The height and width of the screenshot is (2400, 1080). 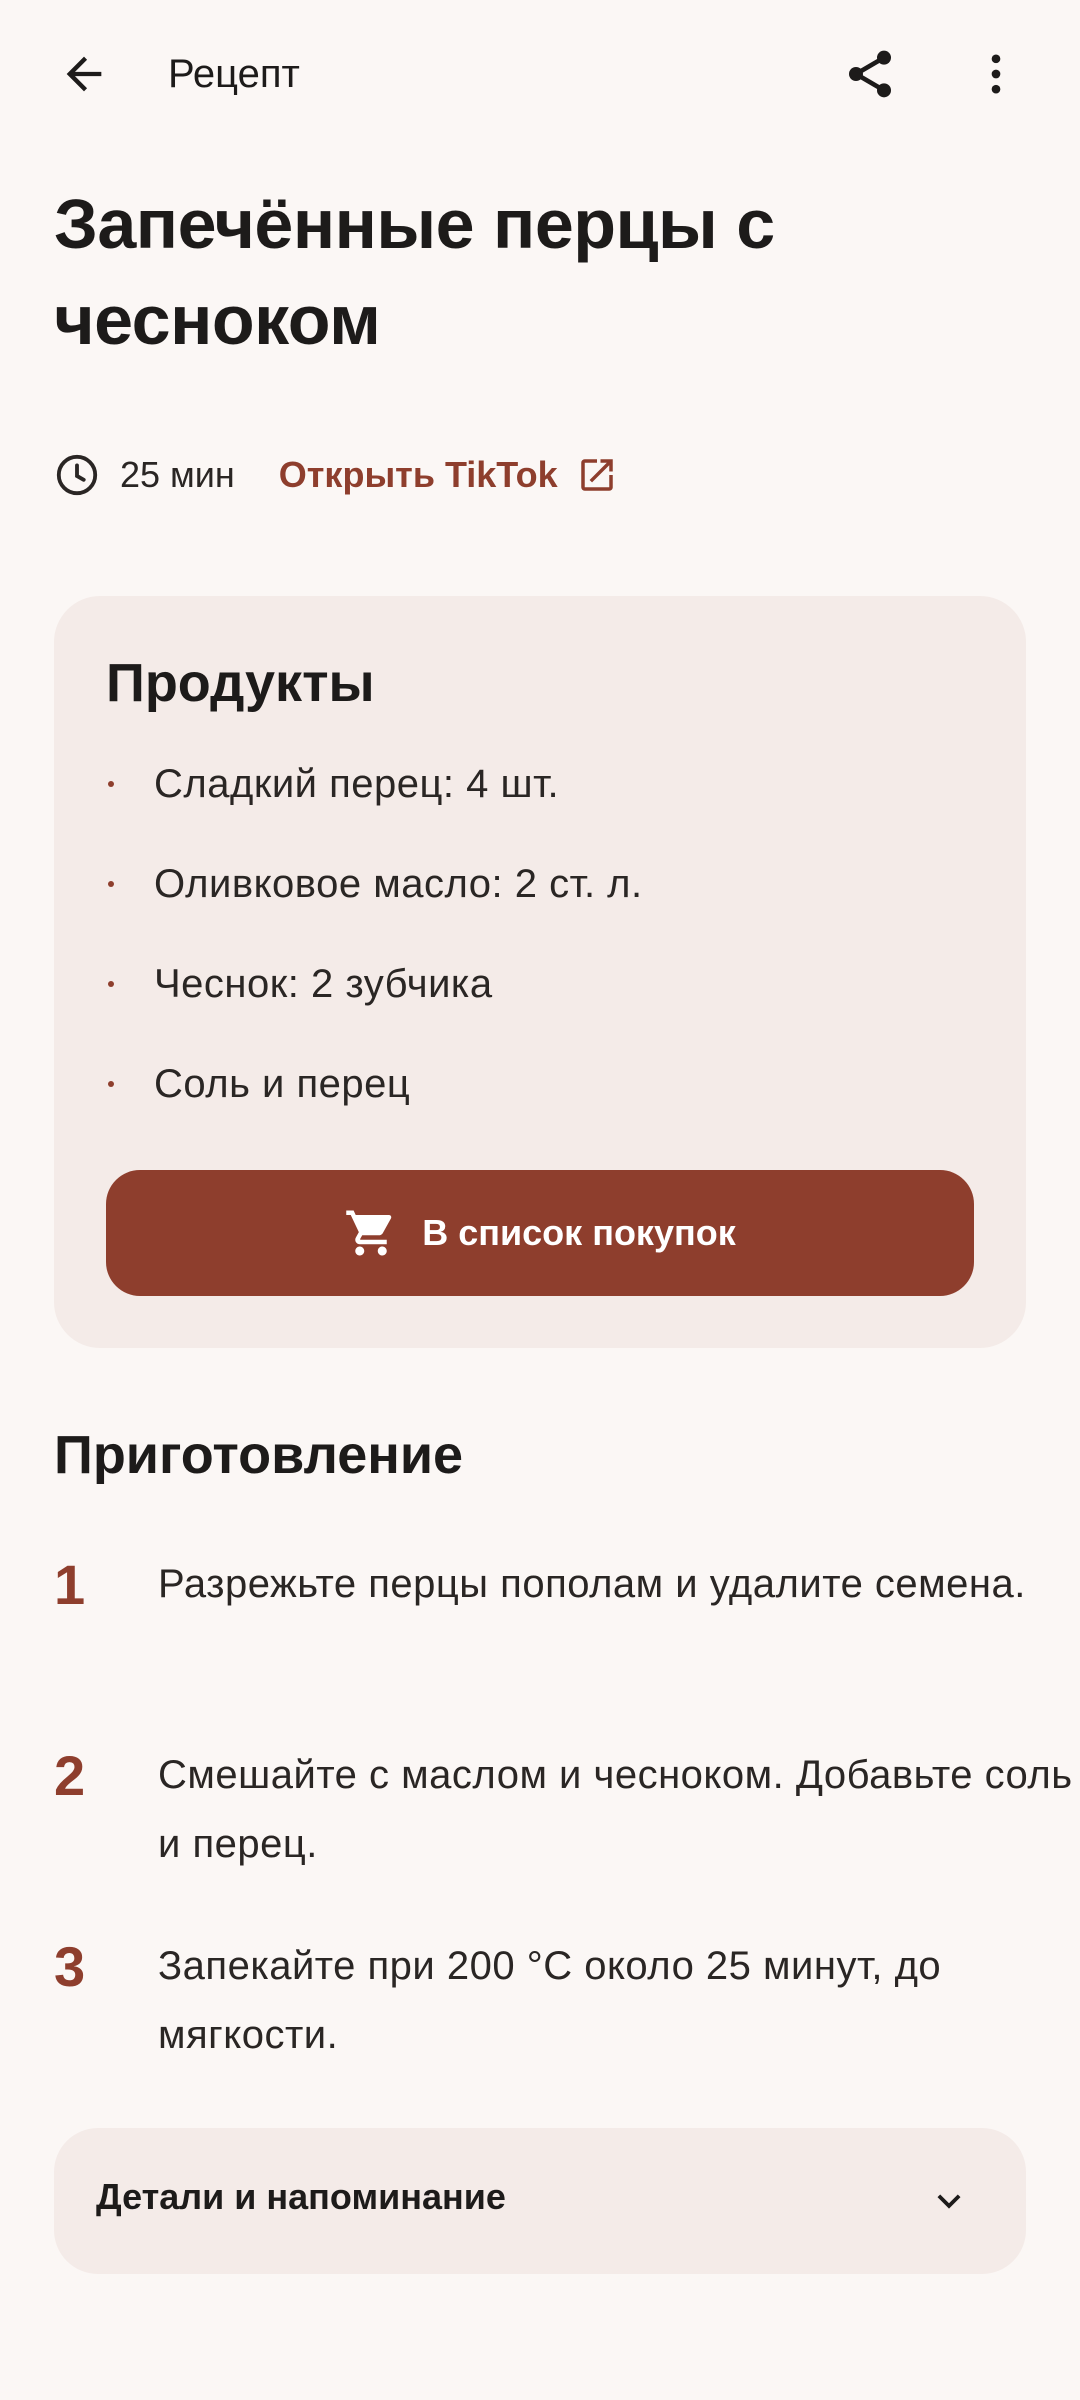 What do you see at coordinates (77, 475) in the screenshot?
I see `clock-icon` at bounding box center [77, 475].